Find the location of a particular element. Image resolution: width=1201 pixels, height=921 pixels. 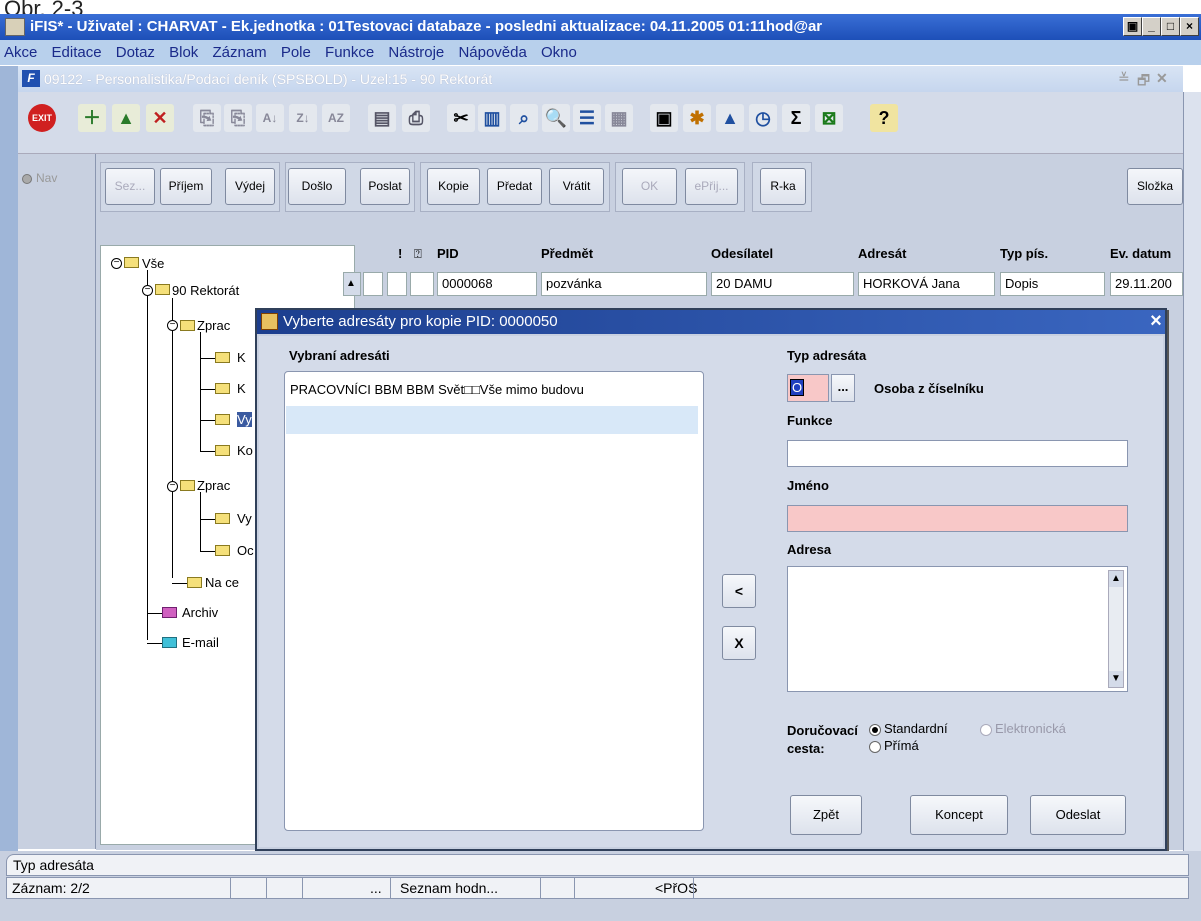

sort-asc-icon: A↓ is located at coordinates (270, 118).